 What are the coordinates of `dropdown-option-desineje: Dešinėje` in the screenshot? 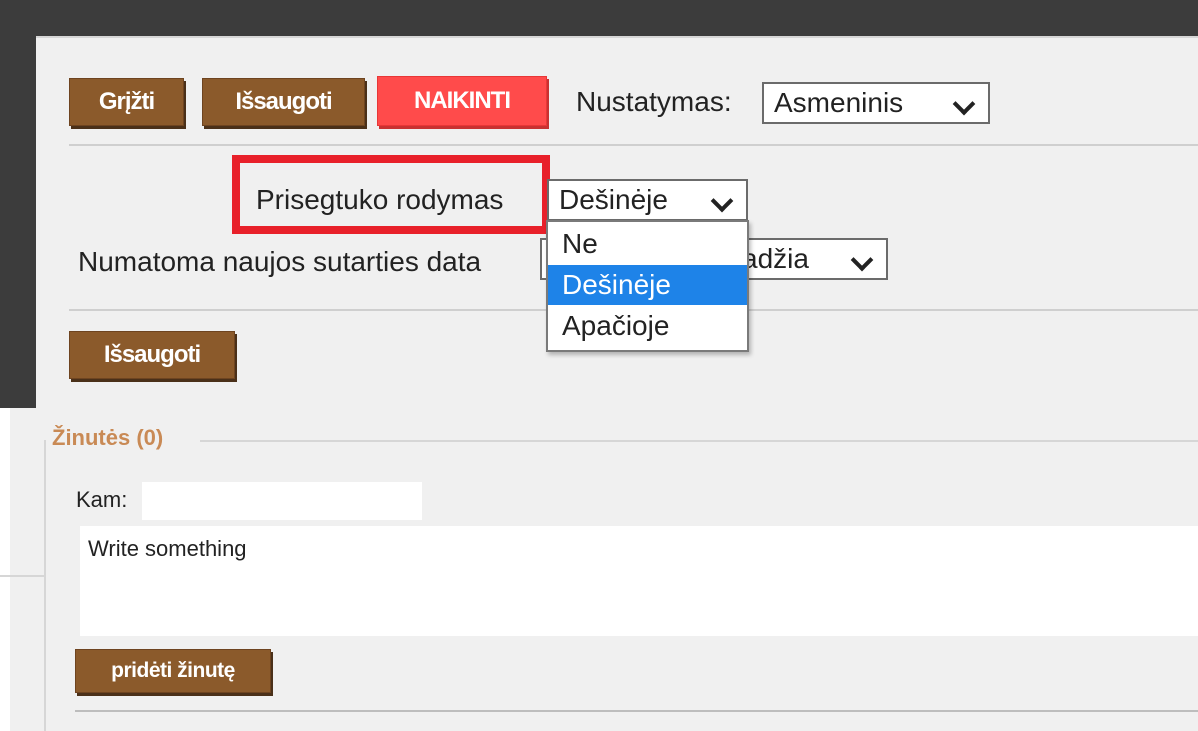 It's located at (647, 285).